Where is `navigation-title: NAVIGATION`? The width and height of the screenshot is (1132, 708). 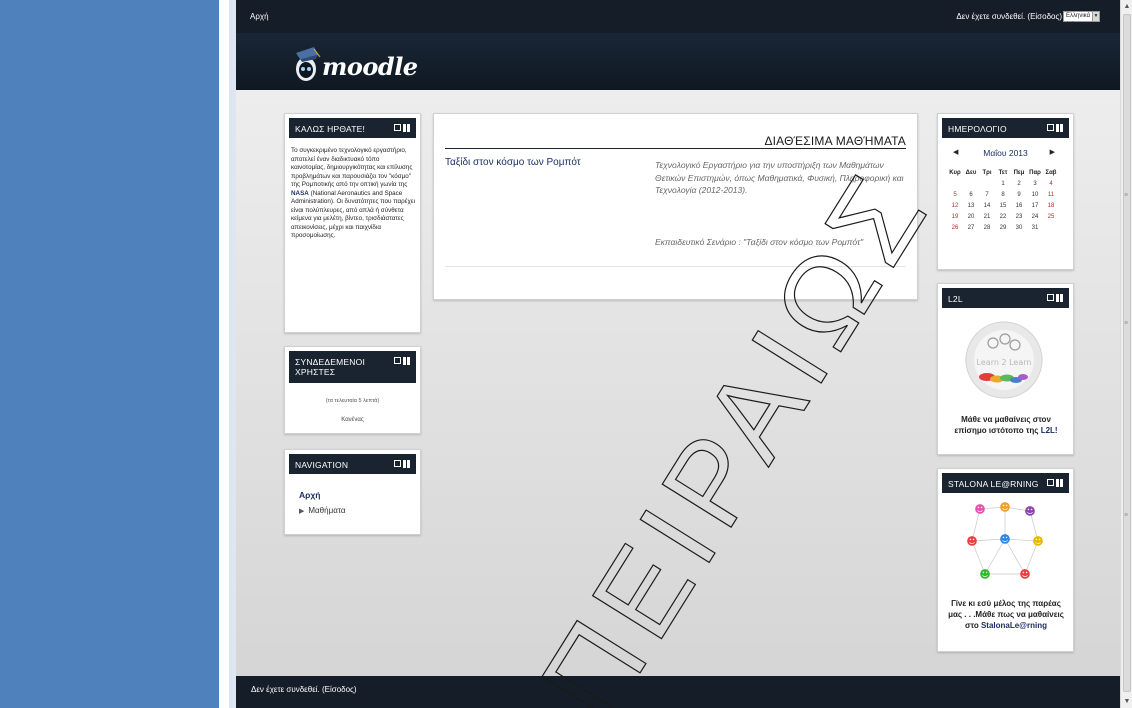
navigation-title: NAVIGATION is located at coordinates (322, 465).